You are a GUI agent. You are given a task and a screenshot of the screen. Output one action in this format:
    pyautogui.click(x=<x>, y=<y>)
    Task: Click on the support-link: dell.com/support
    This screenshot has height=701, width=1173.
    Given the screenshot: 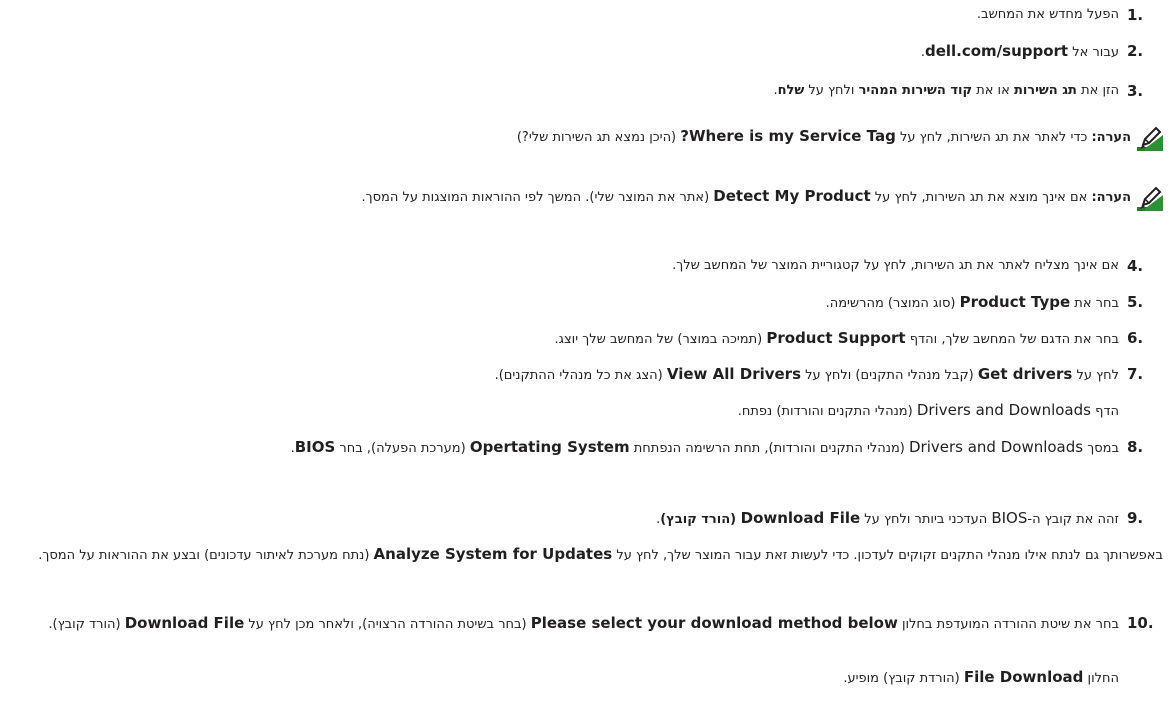 What is the action you would take?
    pyautogui.click(x=996, y=51)
    